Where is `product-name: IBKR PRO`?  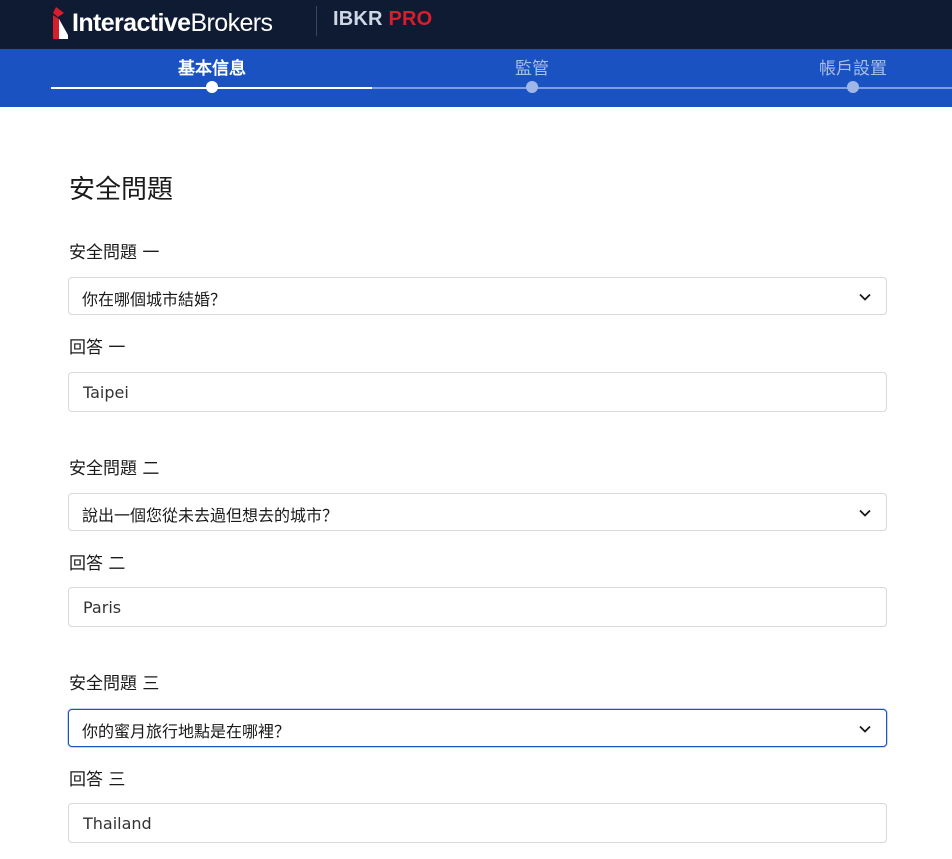 product-name: IBKR PRO is located at coordinates (382, 19).